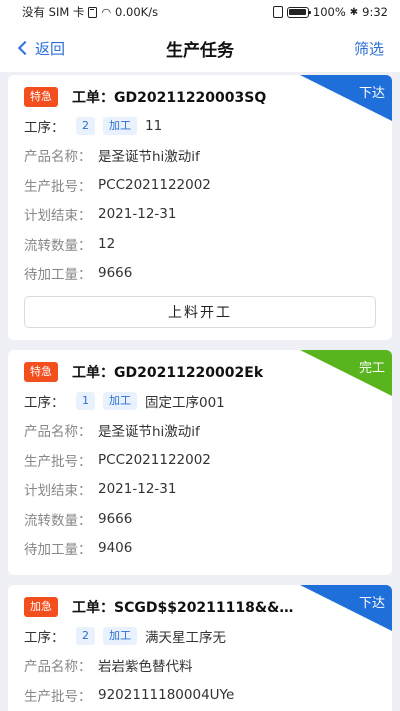 The image size is (400, 711). I want to click on battery-icon, so click(298, 12).